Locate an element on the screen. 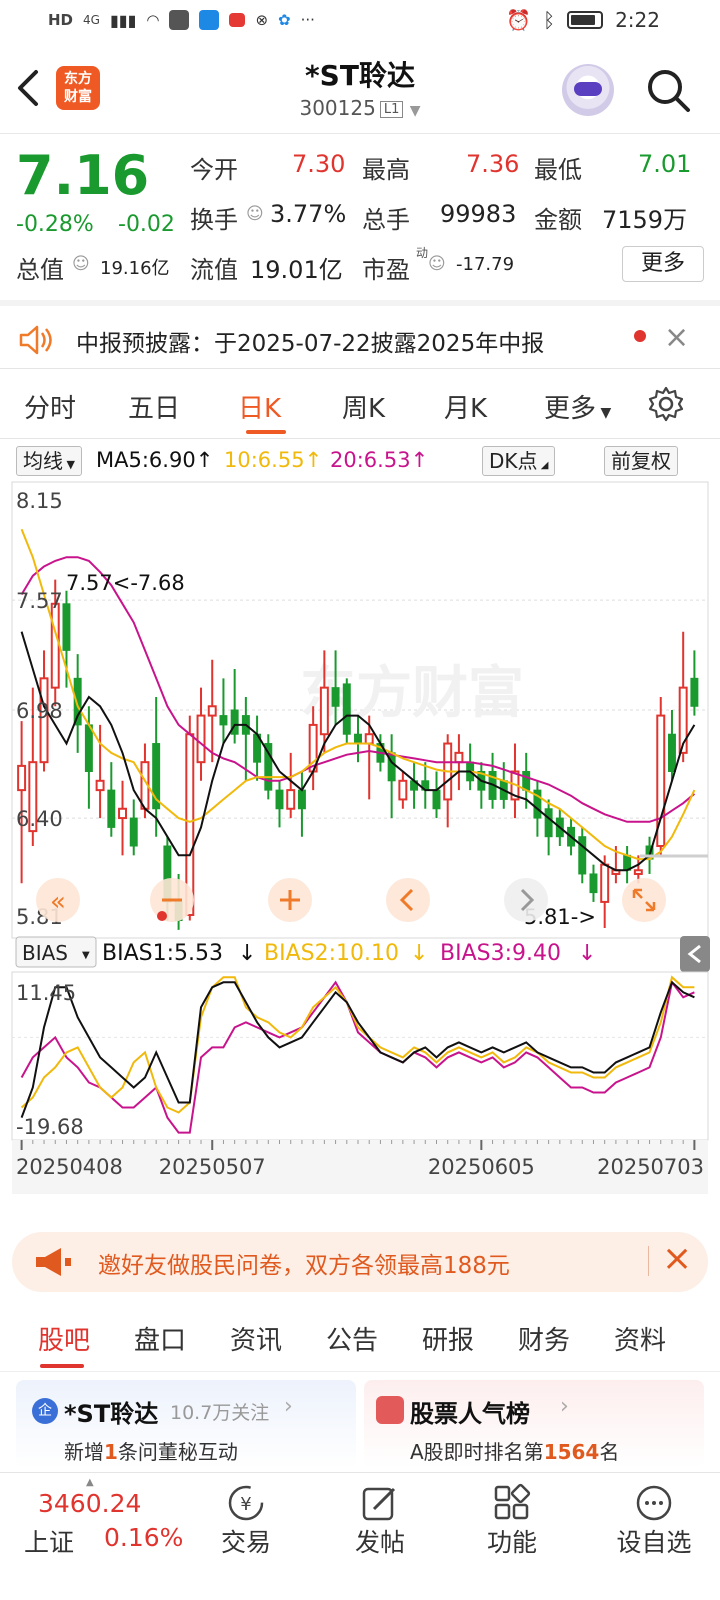 The width and height of the screenshot is (720, 1600). tab-monthly-k: 月K is located at coordinates (465, 406).